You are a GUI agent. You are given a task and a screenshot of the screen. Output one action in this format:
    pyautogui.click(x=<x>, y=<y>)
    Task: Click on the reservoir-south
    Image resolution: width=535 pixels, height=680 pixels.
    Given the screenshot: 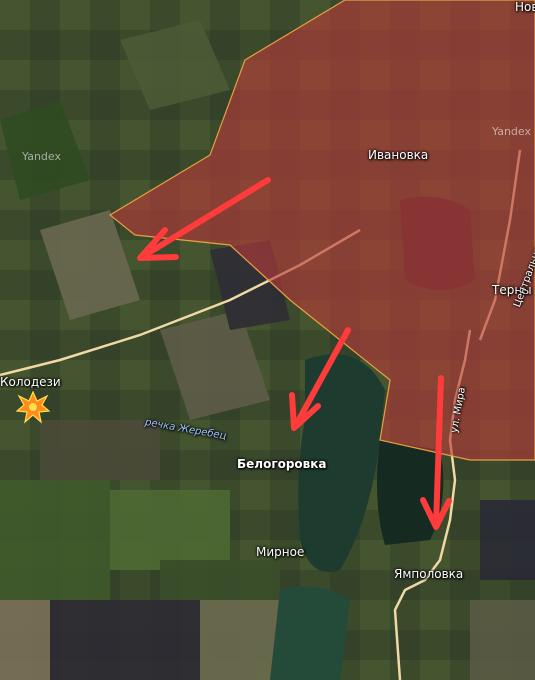 What is the action you would take?
    pyautogui.click(x=310, y=633)
    